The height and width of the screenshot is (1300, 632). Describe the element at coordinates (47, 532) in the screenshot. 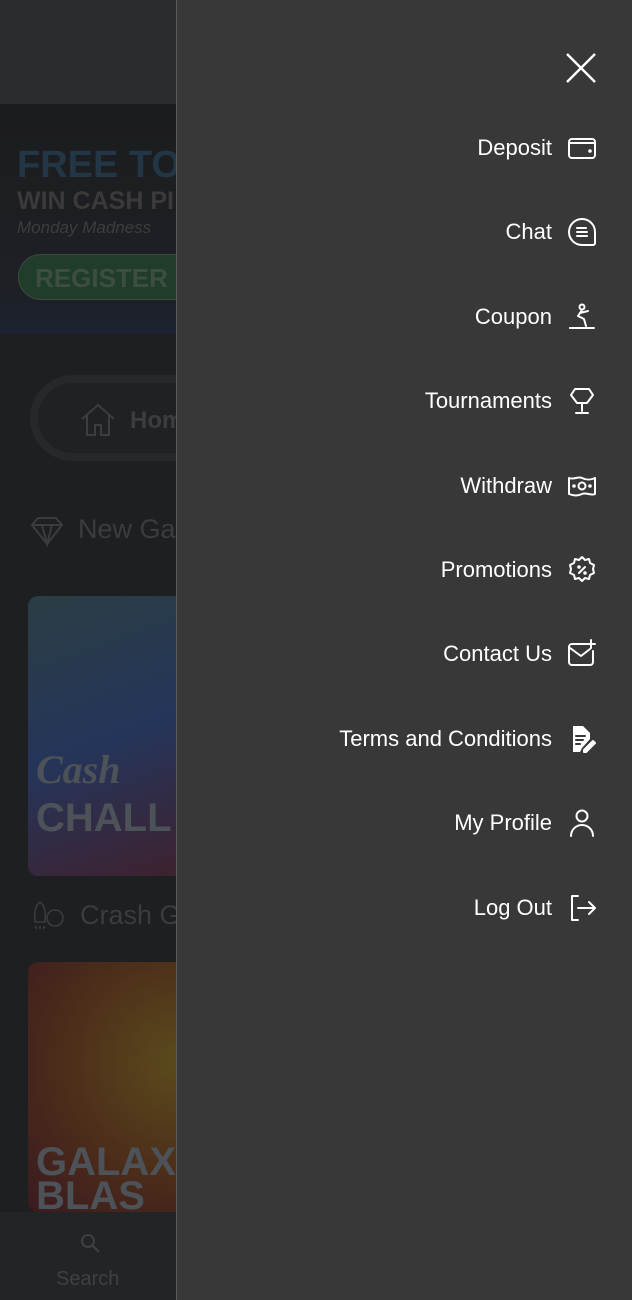

I see `diamond-icon` at that location.